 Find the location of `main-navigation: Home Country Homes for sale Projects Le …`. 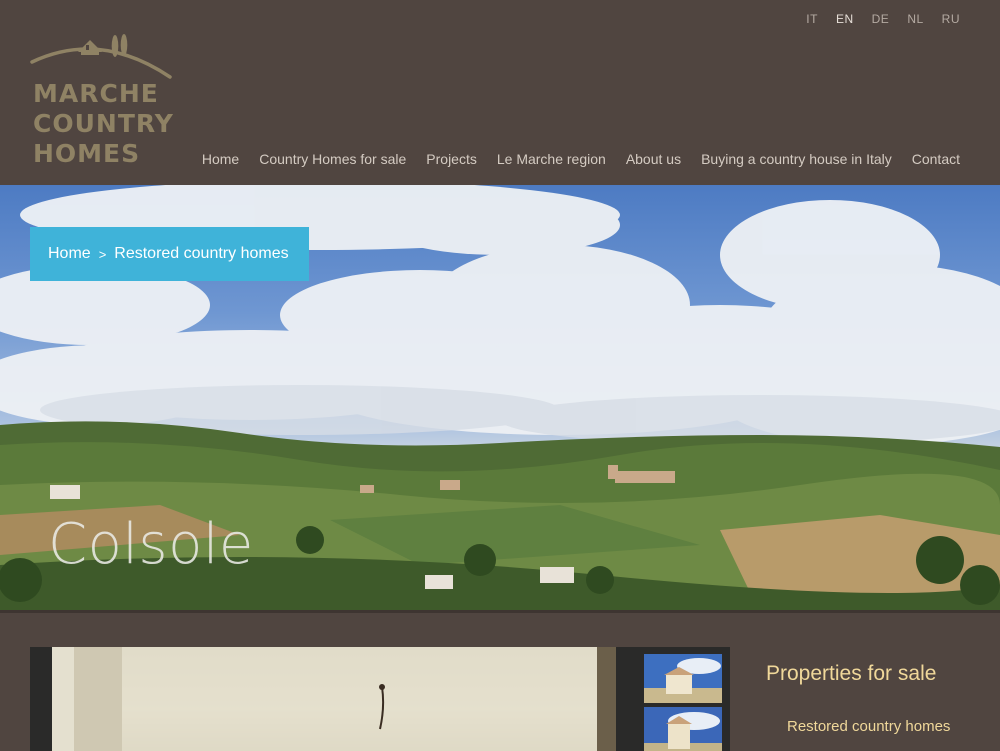

main-navigation: Home Country Homes for sale Projects Le … is located at coordinates (581, 159).